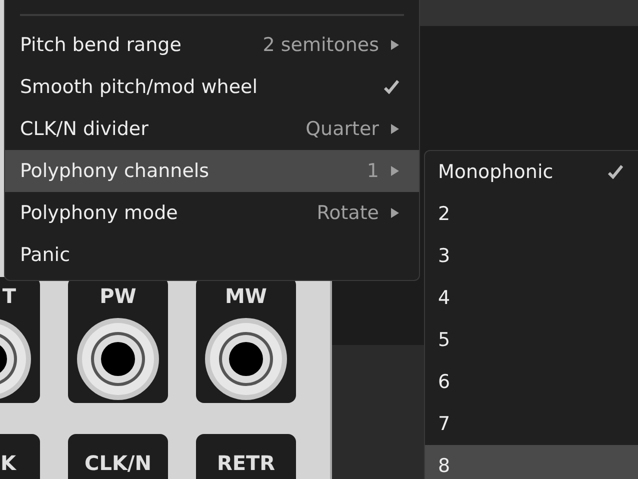 This screenshot has width=638, height=479. What do you see at coordinates (531, 214) in the screenshot?
I see `submenu-item: 2` at bounding box center [531, 214].